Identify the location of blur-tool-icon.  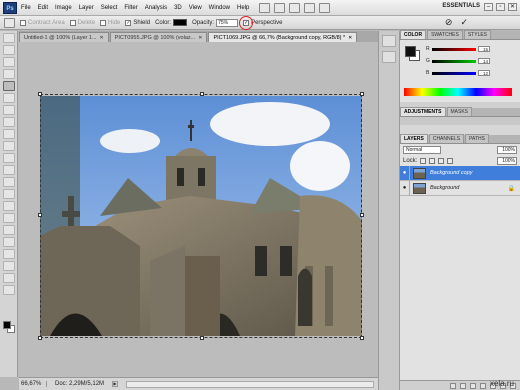
(9, 182).